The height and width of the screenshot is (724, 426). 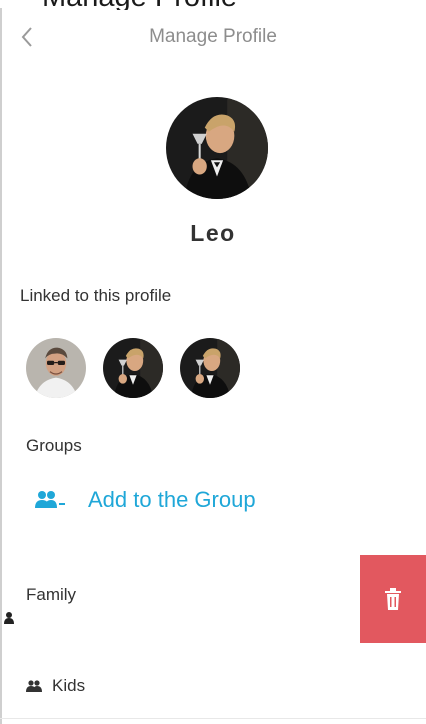 What do you see at coordinates (96, 295) in the screenshot?
I see `linked-section-label: Linked to this profile` at bounding box center [96, 295].